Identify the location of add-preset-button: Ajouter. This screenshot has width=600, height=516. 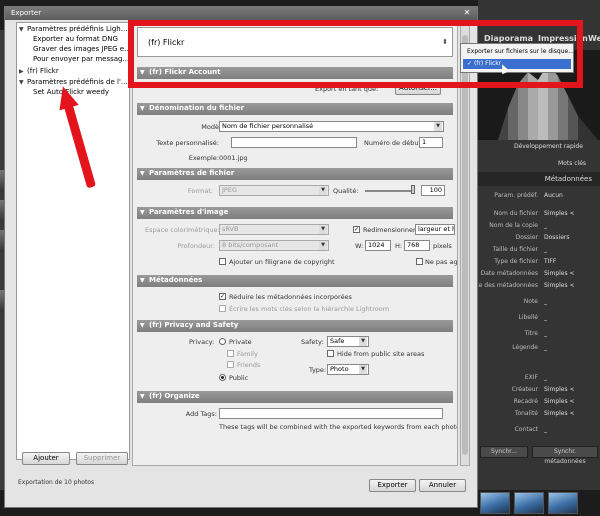
(46, 458).